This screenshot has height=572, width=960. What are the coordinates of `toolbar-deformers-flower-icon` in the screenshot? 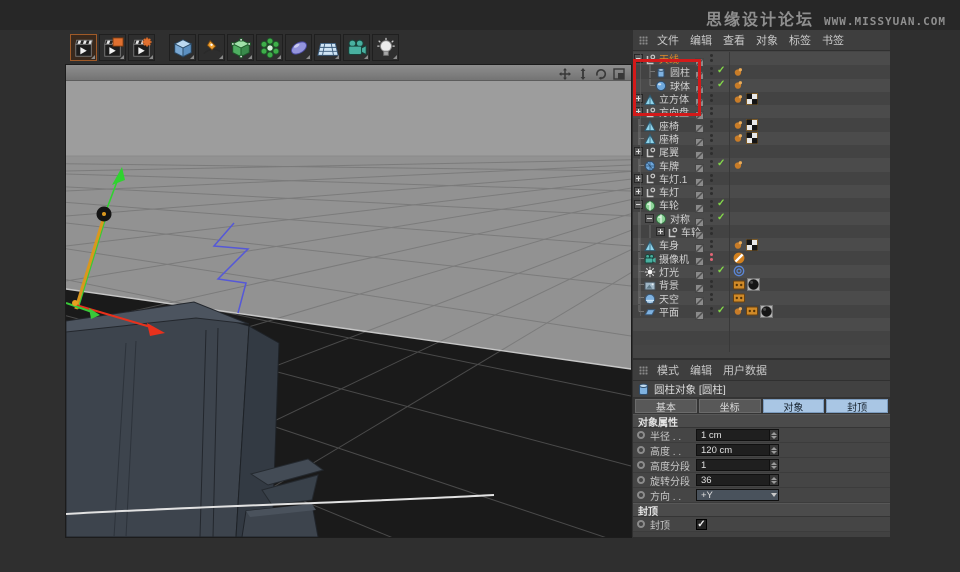 It's located at (269, 47).